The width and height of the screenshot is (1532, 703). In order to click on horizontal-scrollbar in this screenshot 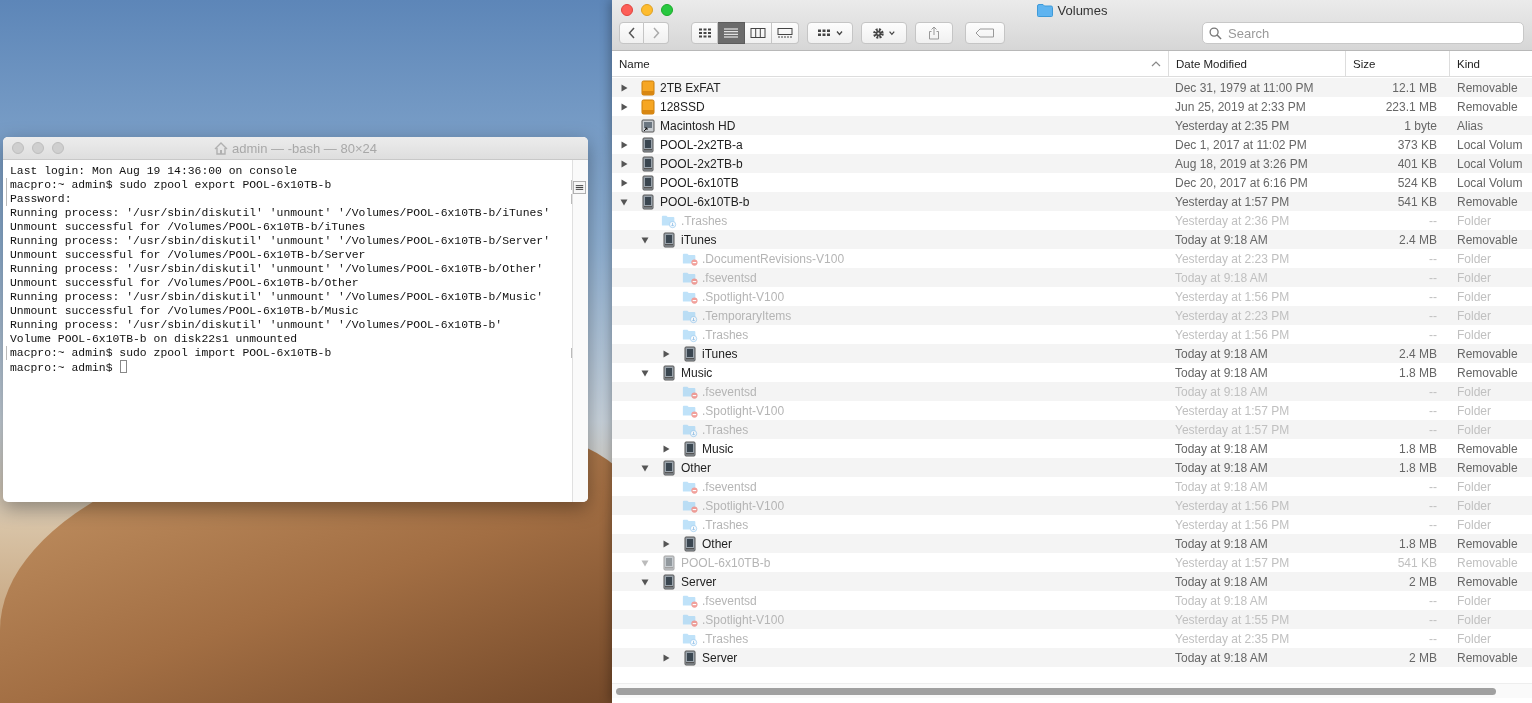, I will do `click(1072, 690)`.